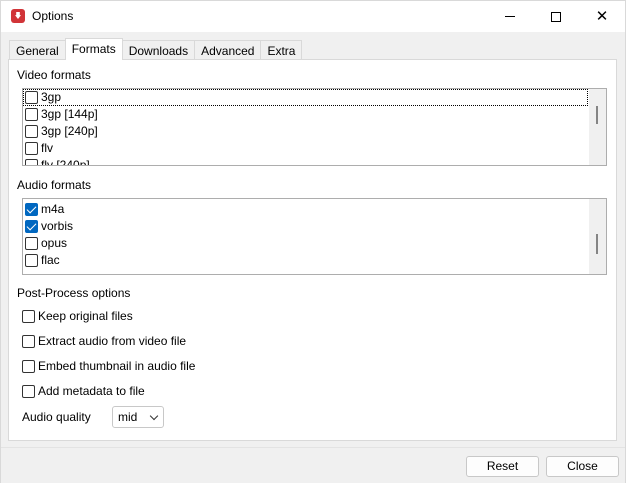 Image resolution: width=626 pixels, height=483 pixels. Describe the element at coordinates (502, 466) in the screenshot. I see `reset-button: Reset` at that location.